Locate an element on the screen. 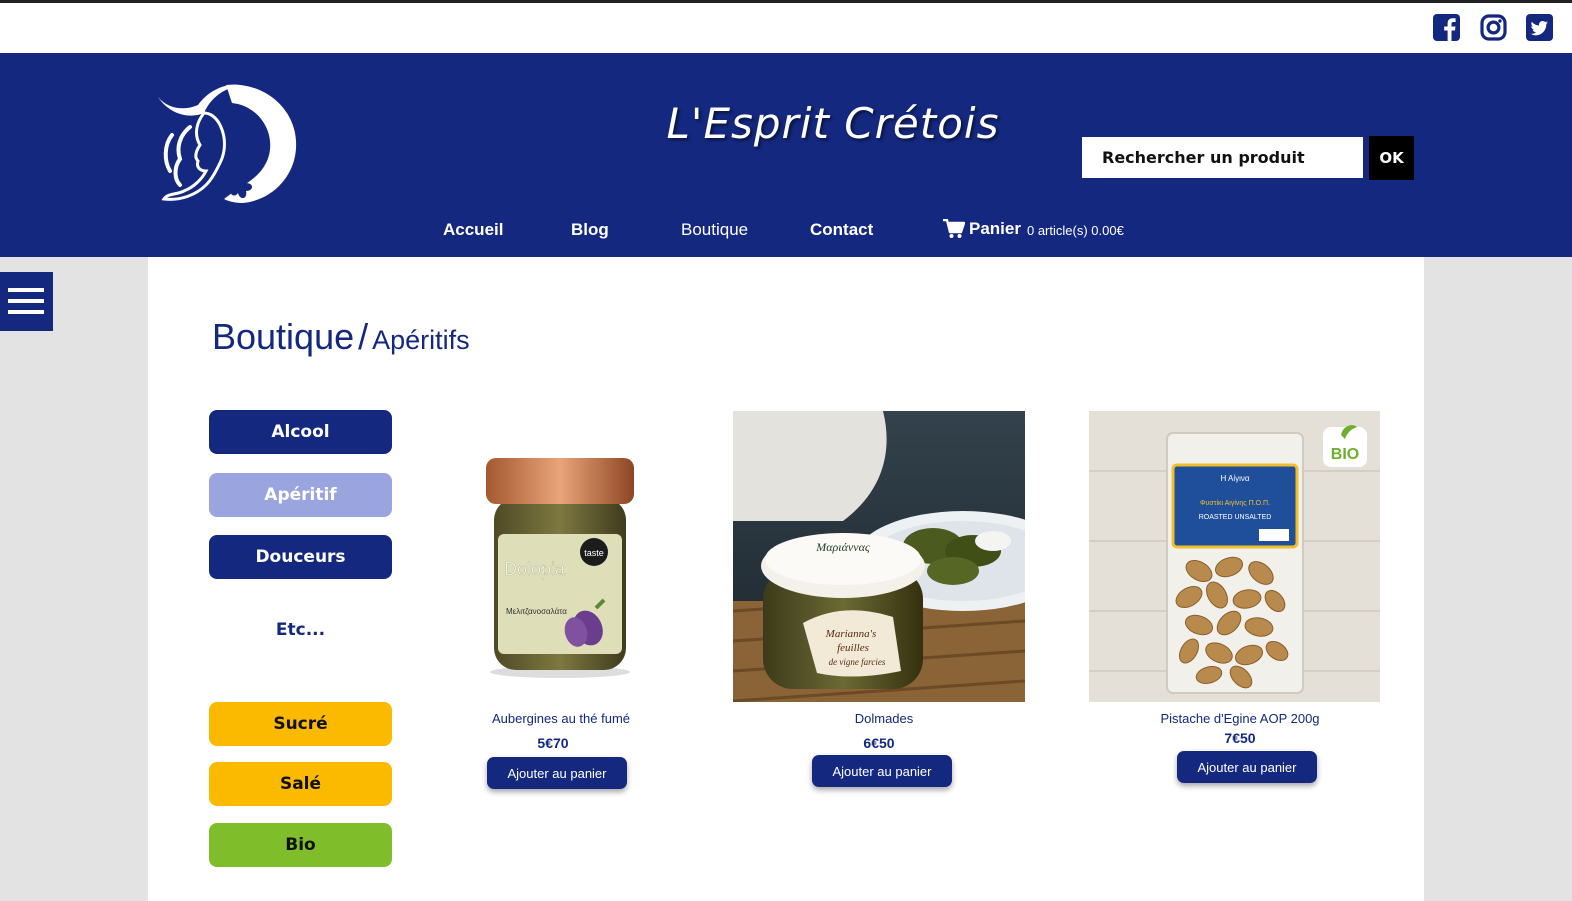 The width and height of the screenshot is (1572, 901). product-image-pack-2: Φυστίκι Αιγίνης Π.Ο.Π. is located at coordinates (1235, 503).